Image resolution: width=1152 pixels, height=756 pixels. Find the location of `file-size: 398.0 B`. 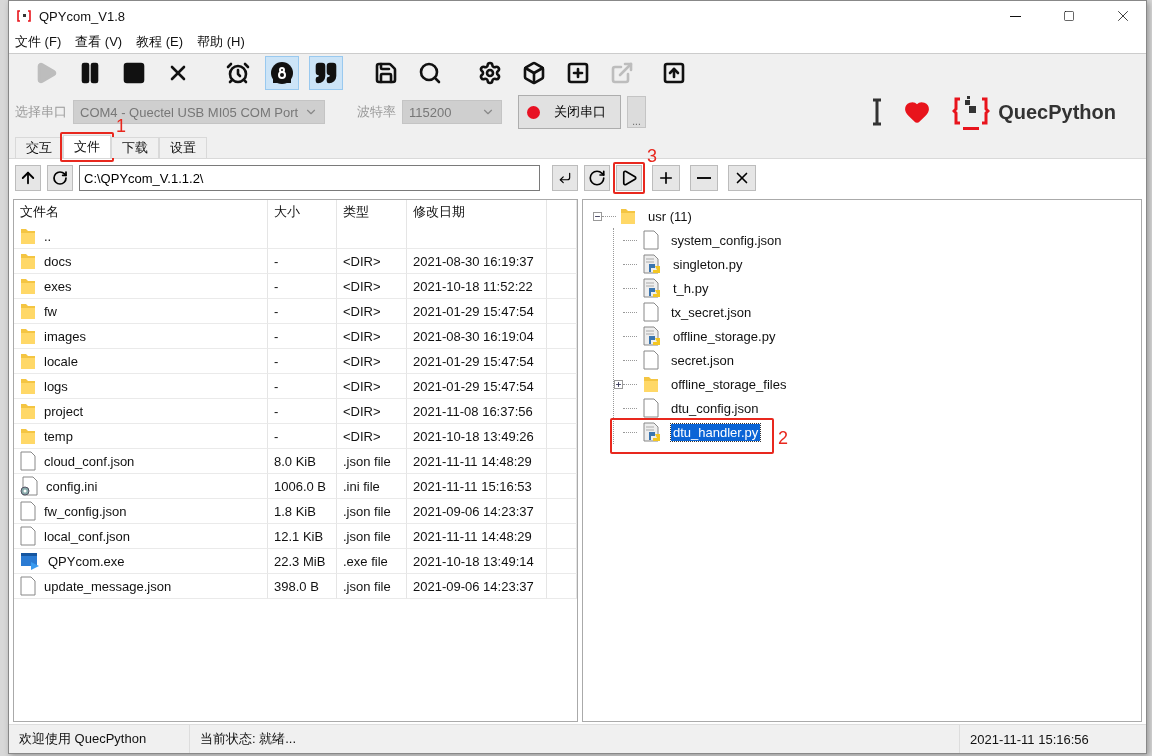

file-size: 398.0 B is located at coordinates (296, 586).